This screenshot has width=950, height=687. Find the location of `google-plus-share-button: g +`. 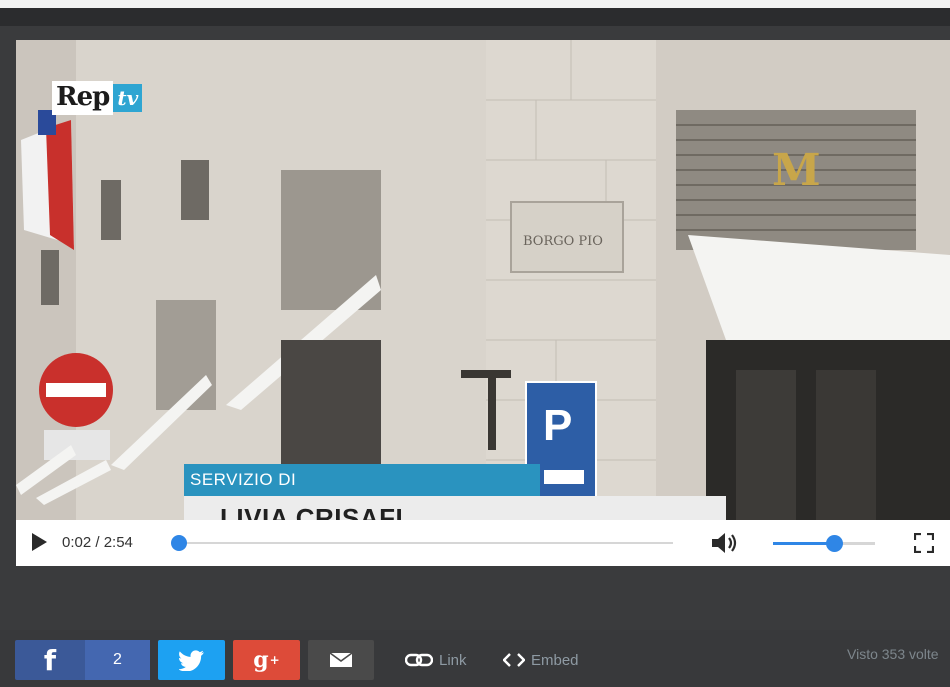

google-plus-share-button: g + is located at coordinates (266, 660).